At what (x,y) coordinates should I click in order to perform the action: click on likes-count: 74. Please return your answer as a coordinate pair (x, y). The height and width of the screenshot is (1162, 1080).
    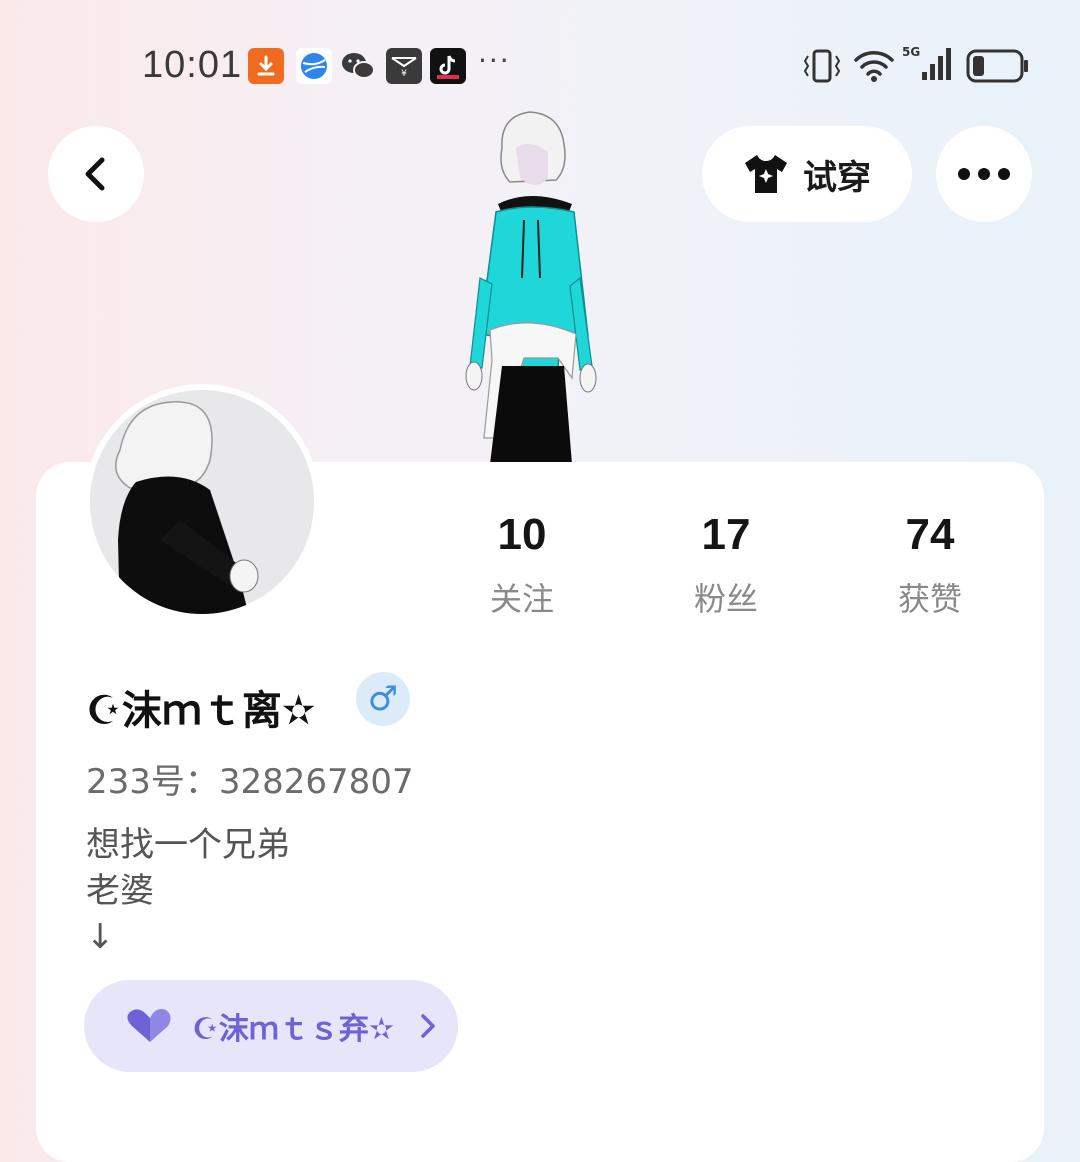
    Looking at the image, I should click on (930, 534).